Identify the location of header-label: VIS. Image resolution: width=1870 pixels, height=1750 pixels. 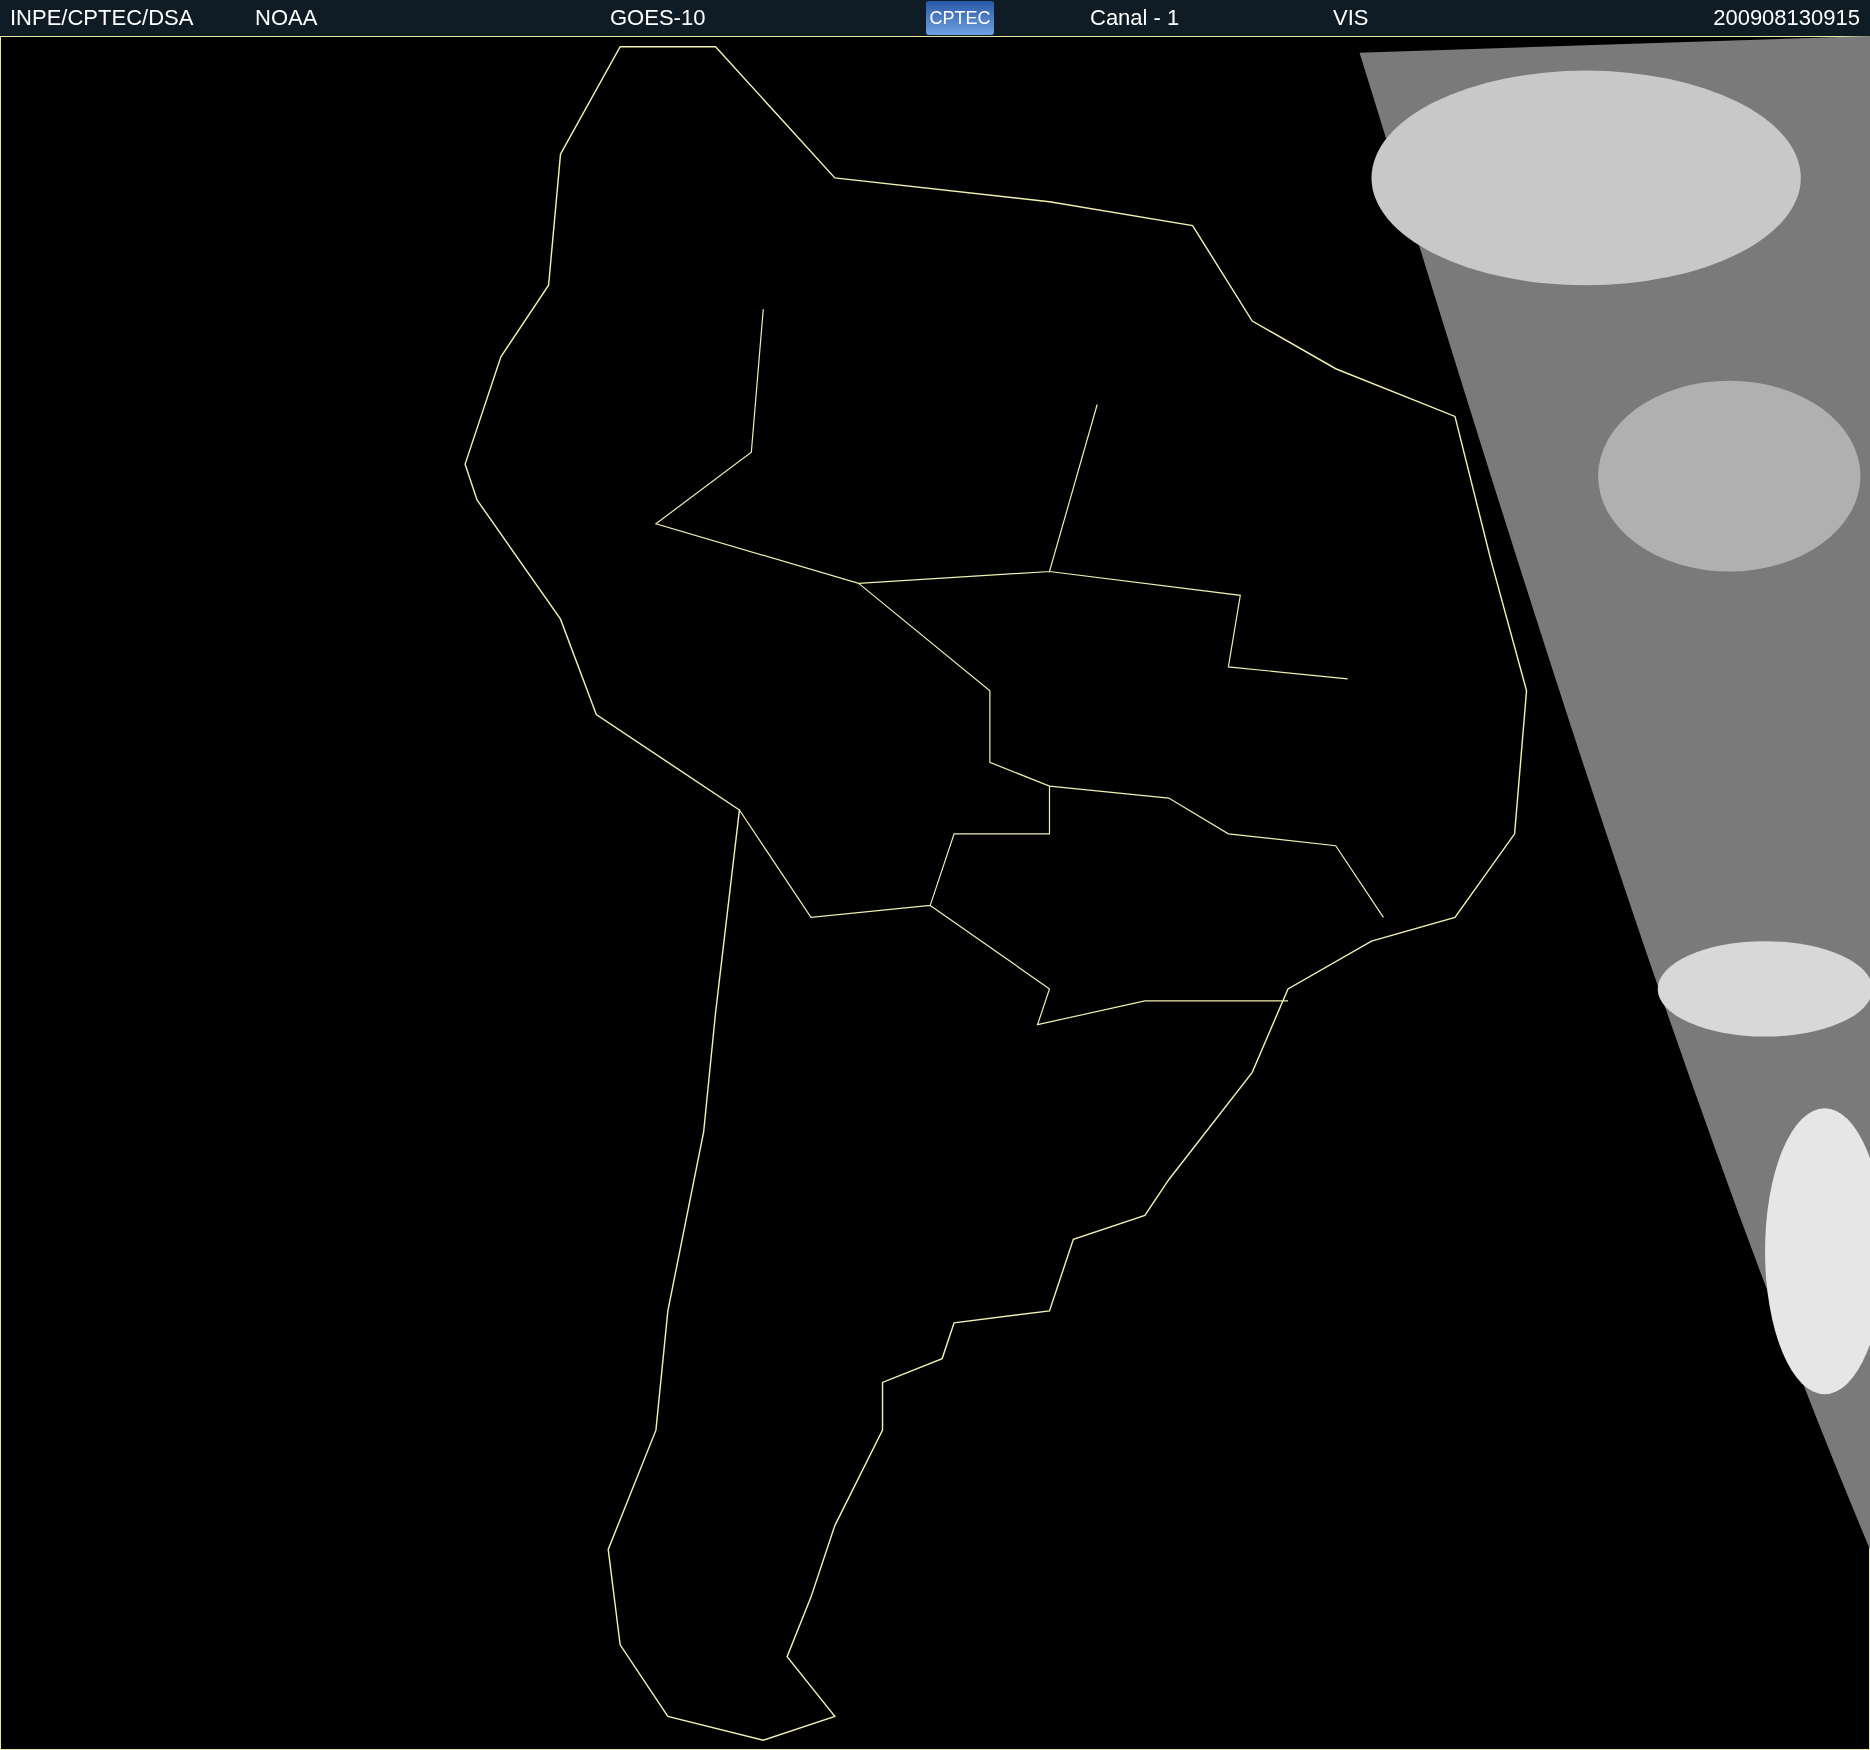
(1351, 18).